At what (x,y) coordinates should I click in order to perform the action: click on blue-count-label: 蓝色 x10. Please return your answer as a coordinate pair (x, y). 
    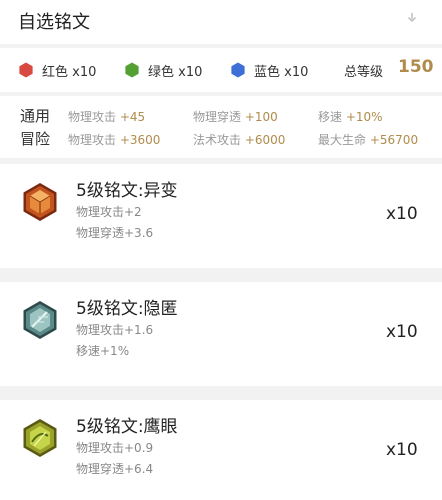
    Looking at the image, I should click on (281, 72).